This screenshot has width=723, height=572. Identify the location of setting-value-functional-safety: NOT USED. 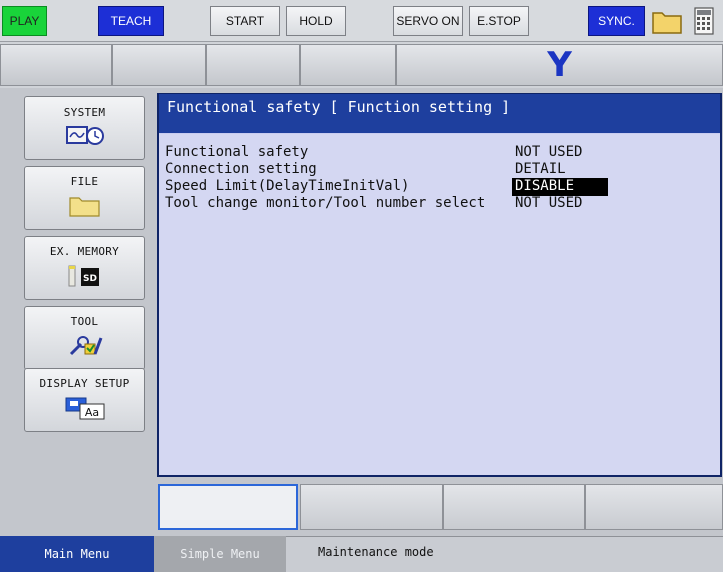
(548, 153).